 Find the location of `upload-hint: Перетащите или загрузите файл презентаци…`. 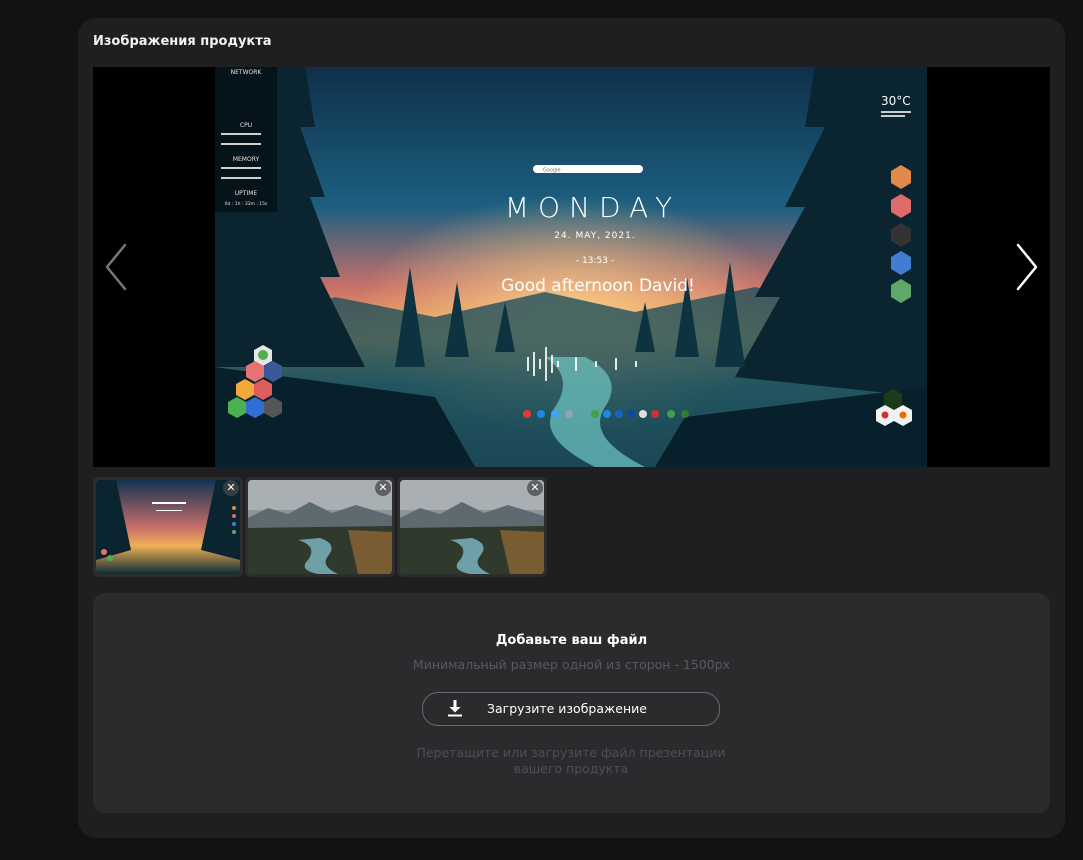

upload-hint: Перетащите или загрузите файл презентаци… is located at coordinates (571, 760).